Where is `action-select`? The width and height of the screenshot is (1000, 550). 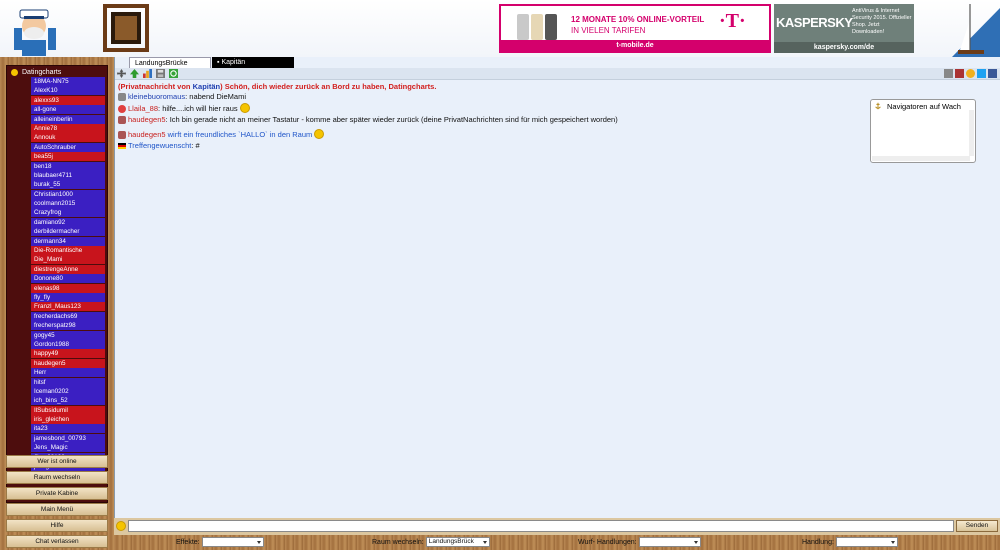
action-select is located at coordinates (866, 542).